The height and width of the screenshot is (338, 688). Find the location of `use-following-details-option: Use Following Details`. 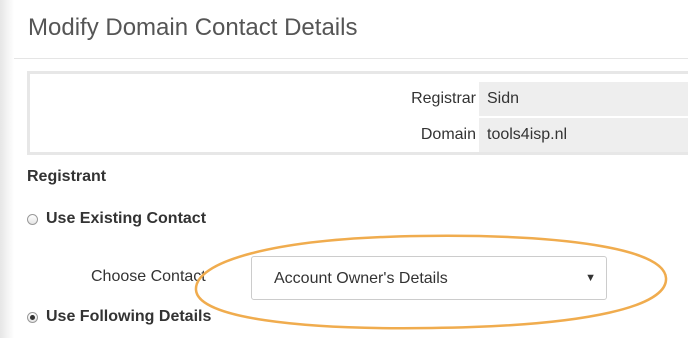

use-following-details-option: Use Following Details is located at coordinates (119, 317).